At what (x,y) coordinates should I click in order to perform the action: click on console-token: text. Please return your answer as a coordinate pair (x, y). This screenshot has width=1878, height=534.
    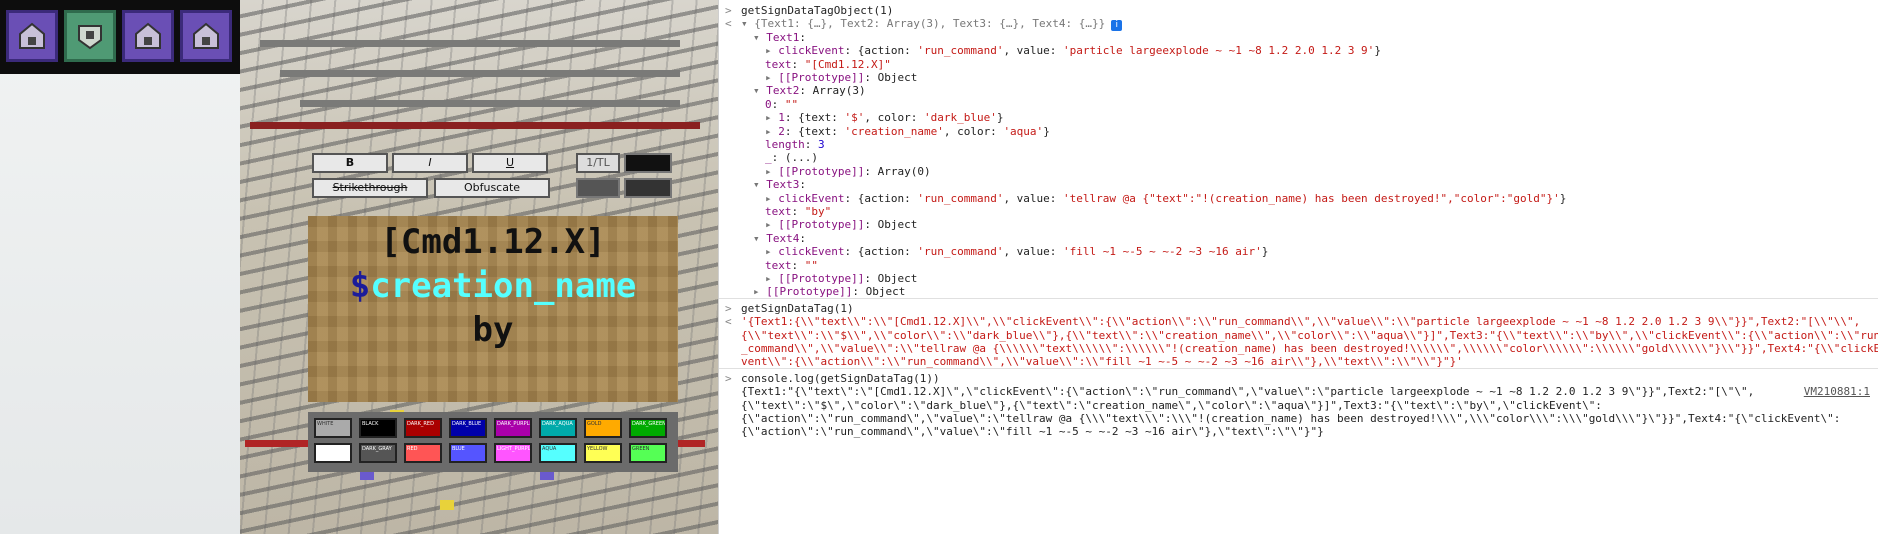
    Looking at the image, I should click on (778, 265).